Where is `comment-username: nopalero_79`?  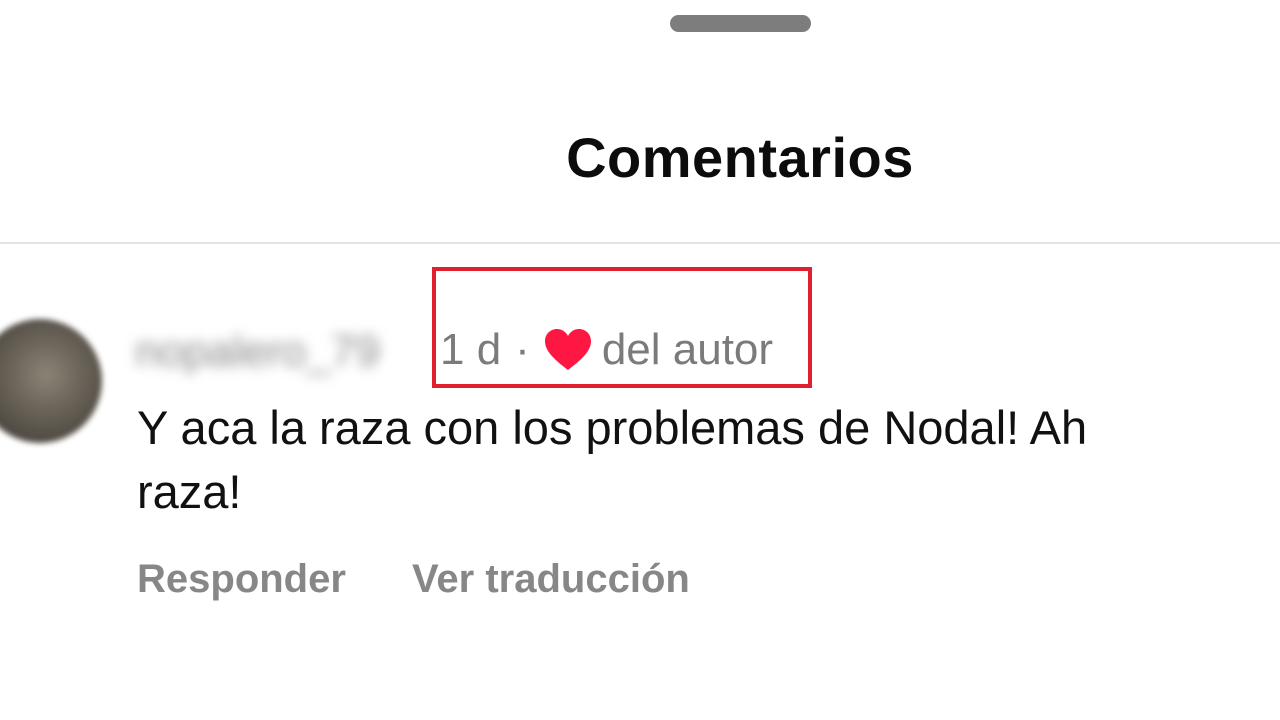
comment-username: nopalero_79 is located at coordinates (257, 352).